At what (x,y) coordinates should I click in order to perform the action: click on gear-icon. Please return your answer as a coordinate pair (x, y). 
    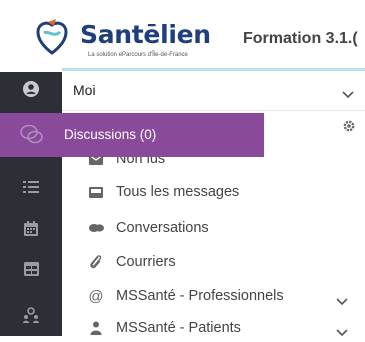
    Looking at the image, I should click on (349, 128).